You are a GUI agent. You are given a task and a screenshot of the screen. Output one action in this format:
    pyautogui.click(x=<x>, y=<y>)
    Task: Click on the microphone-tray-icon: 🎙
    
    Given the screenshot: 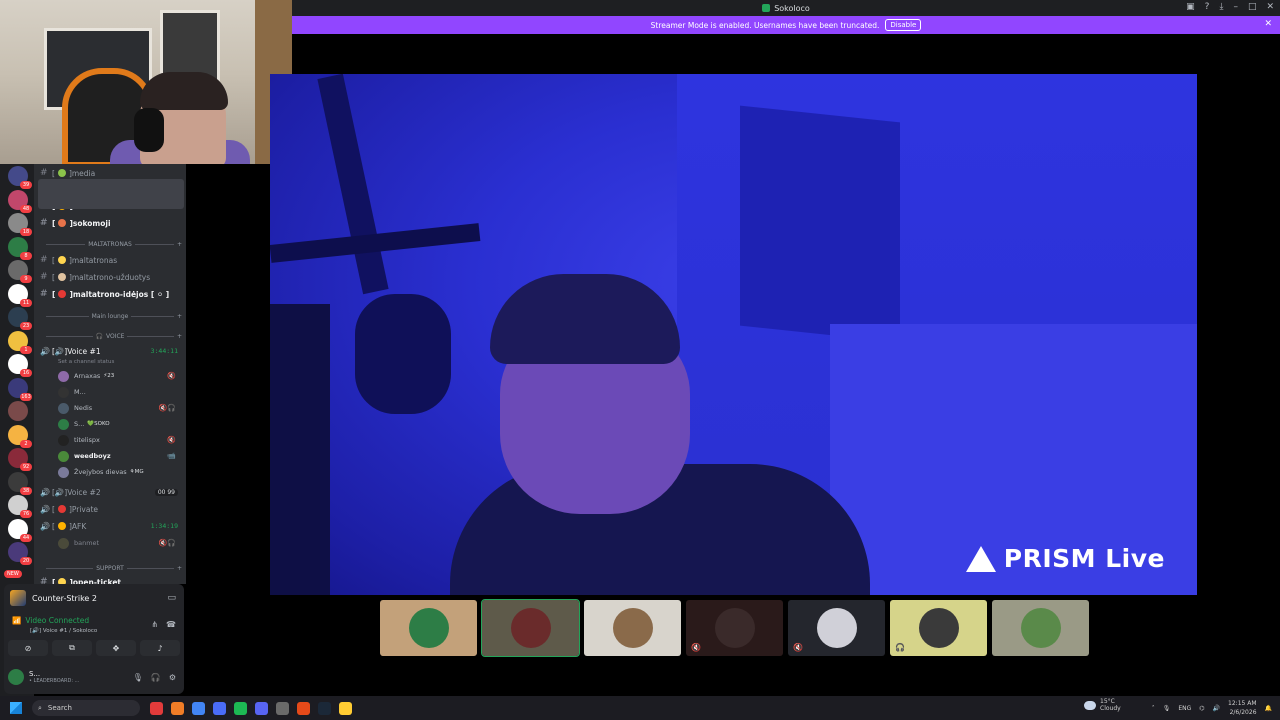 What is the action you would take?
    pyautogui.click(x=1167, y=708)
    